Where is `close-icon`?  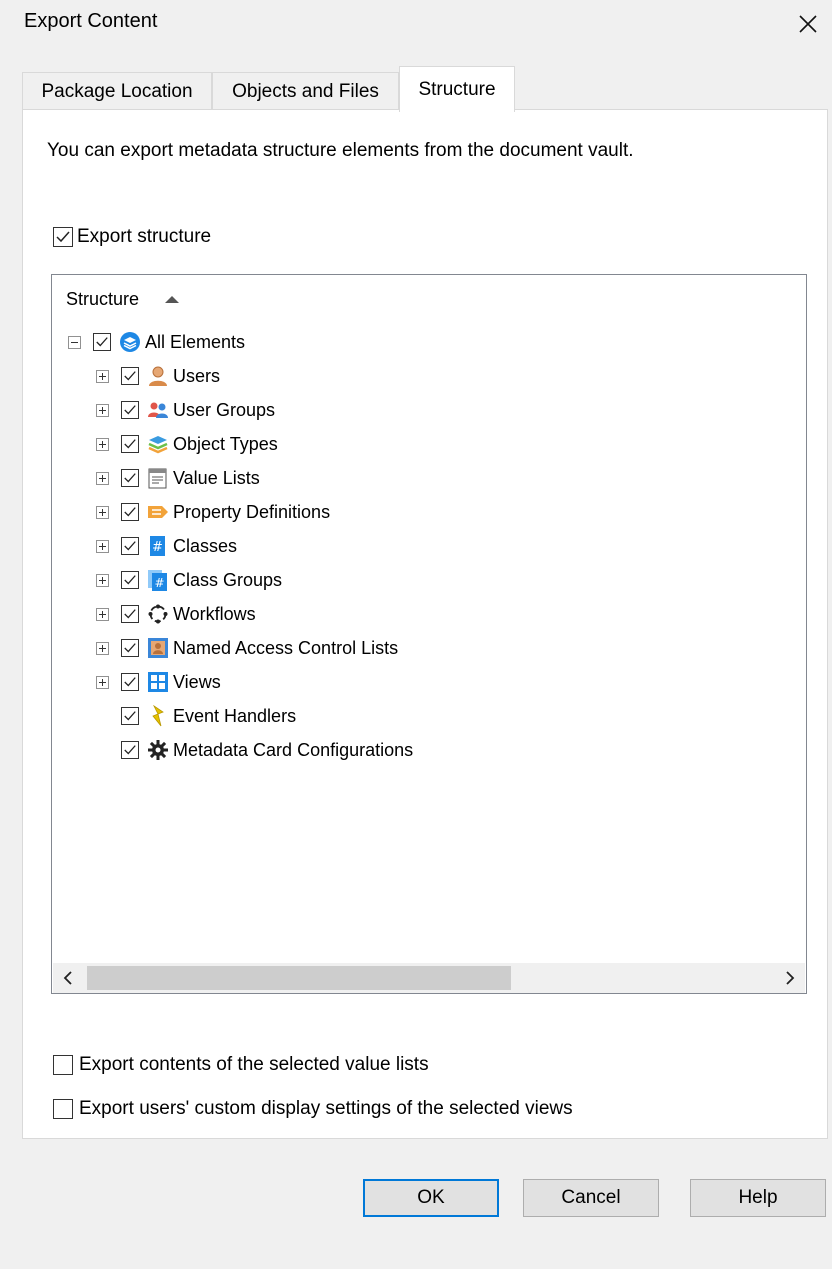 close-icon is located at coordinates (808, 24).